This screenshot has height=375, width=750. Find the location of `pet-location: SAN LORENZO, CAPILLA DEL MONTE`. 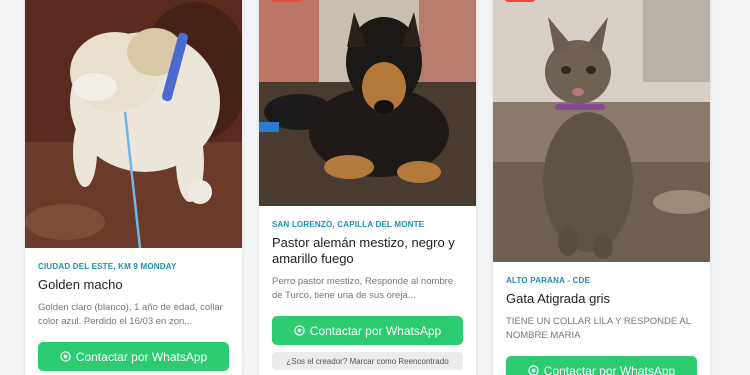

pet-location: SAN LORENZO, CAPILLA DEL MONTE is located at coordinates (348, 224).